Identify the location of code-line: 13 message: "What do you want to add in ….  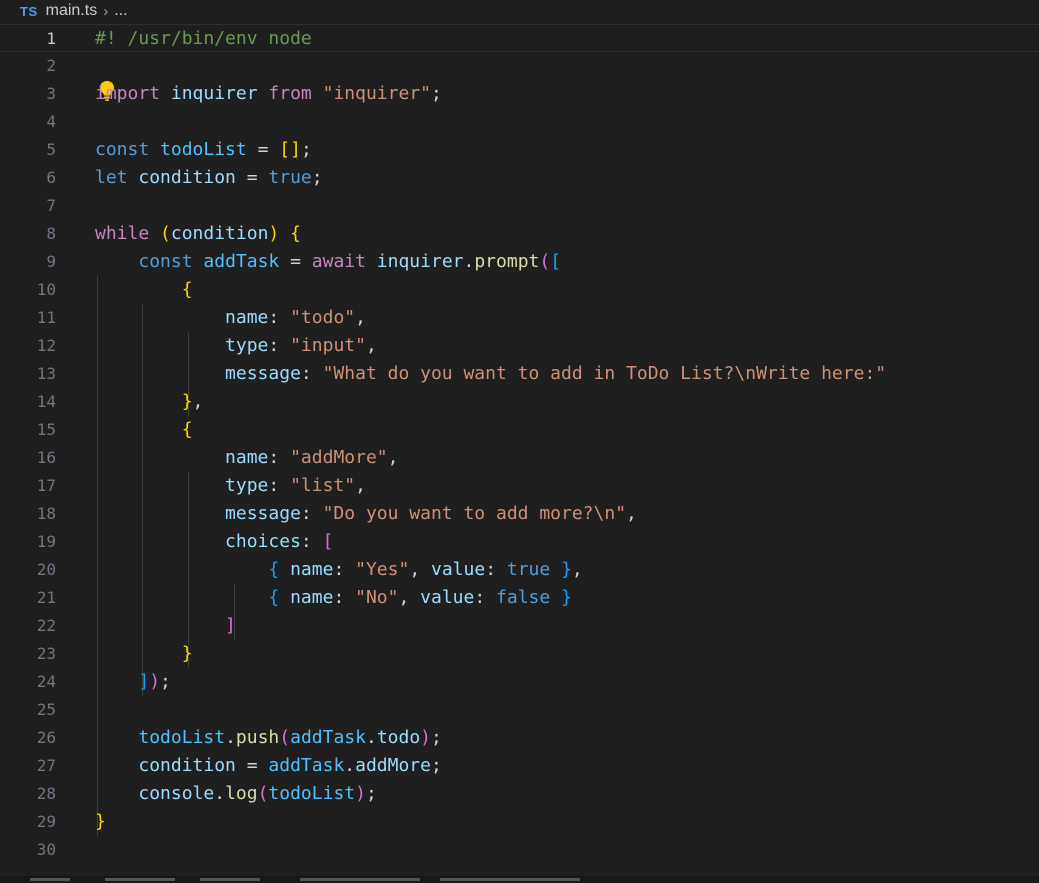
(519, 374).